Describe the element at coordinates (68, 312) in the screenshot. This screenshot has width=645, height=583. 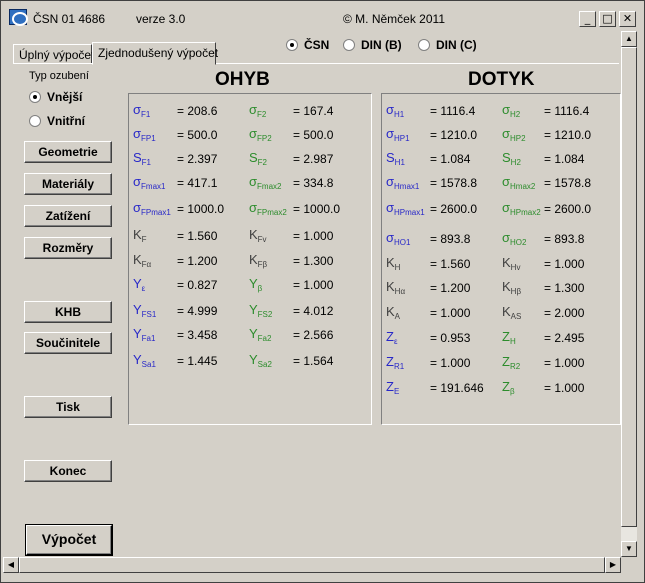
I see `khb-button: KHB` at that location.